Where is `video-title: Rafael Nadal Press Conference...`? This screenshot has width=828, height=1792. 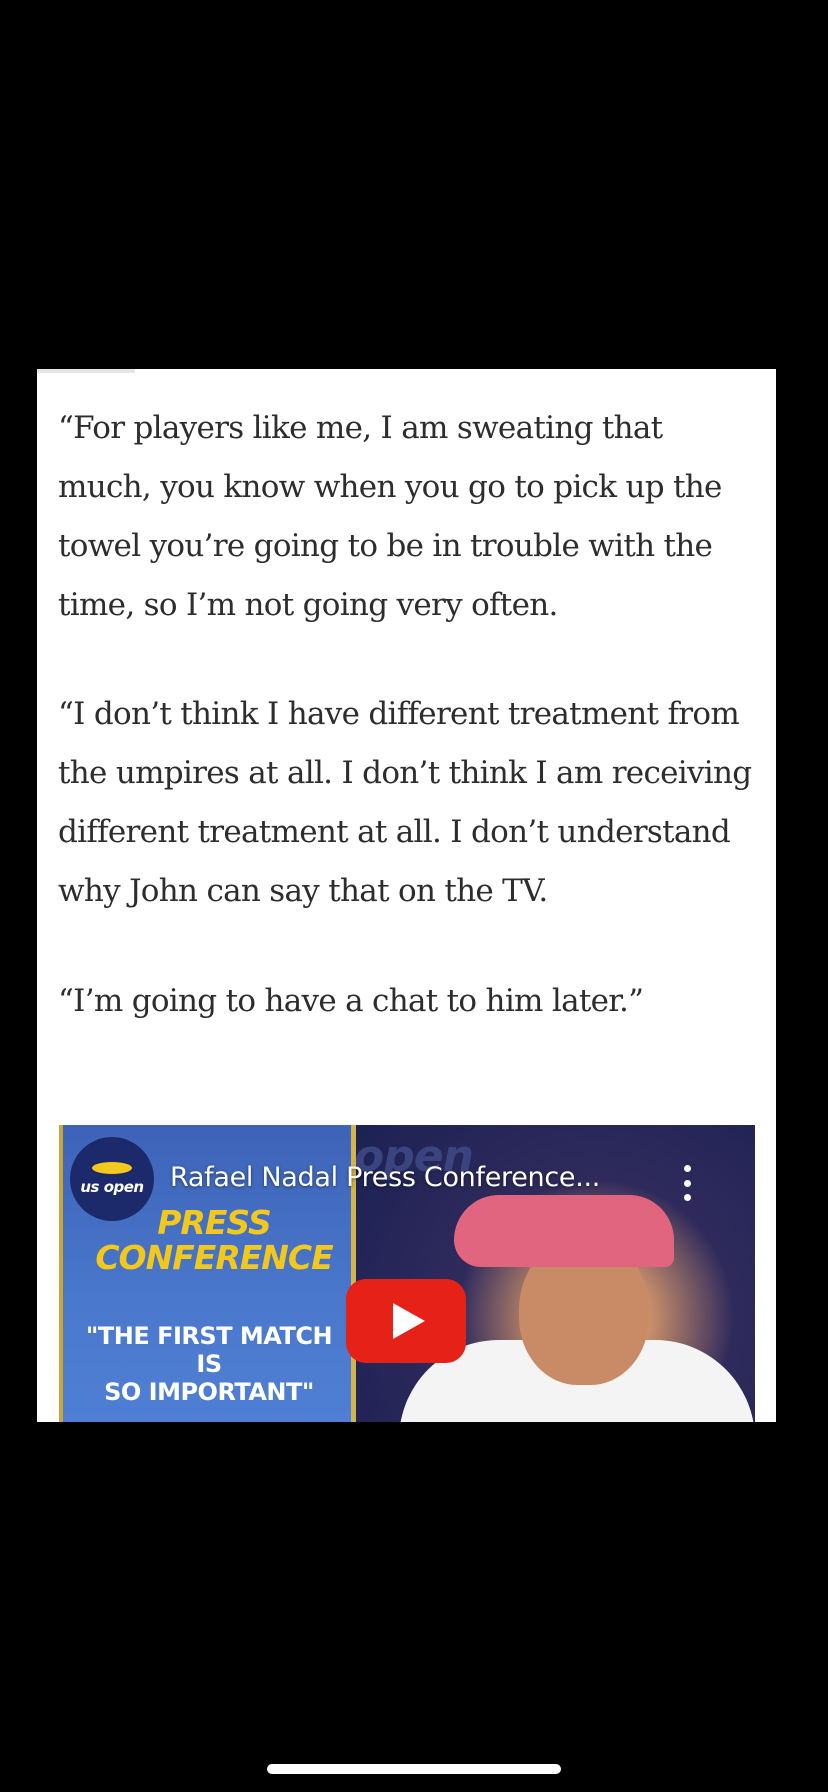
video-title: Rafael Nadal Press Conference... is located at coordinates (385, 1177).